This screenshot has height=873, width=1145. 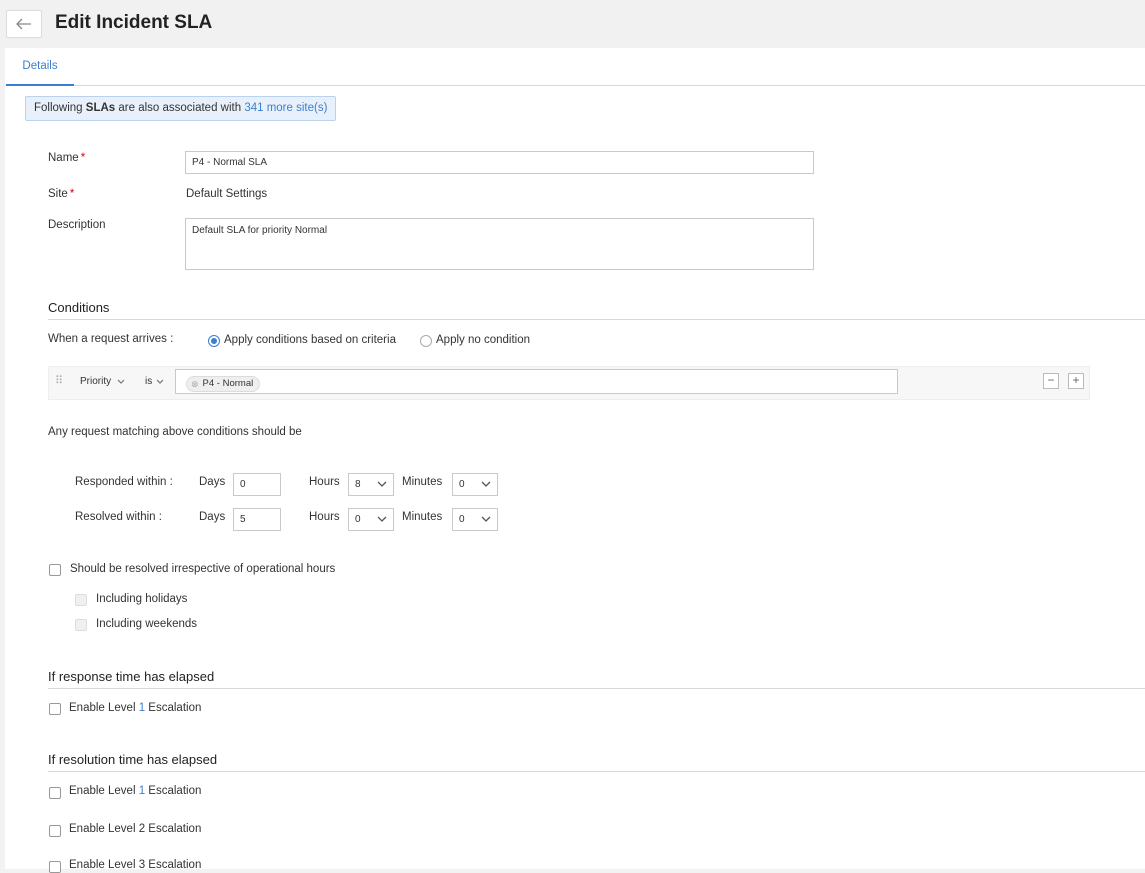 I want to click on banner-prefix: Following, so click(x=60, y=108).